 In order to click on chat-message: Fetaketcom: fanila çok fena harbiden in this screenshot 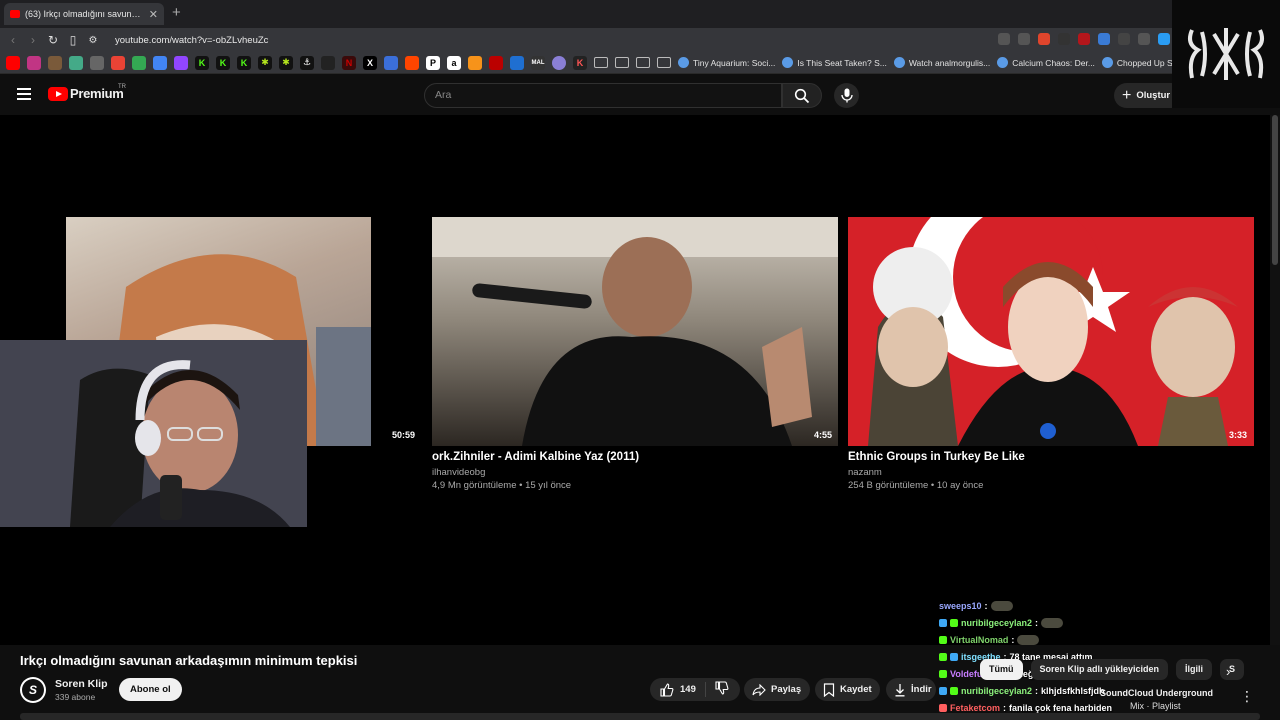, I will do `click(1025, 708)`.